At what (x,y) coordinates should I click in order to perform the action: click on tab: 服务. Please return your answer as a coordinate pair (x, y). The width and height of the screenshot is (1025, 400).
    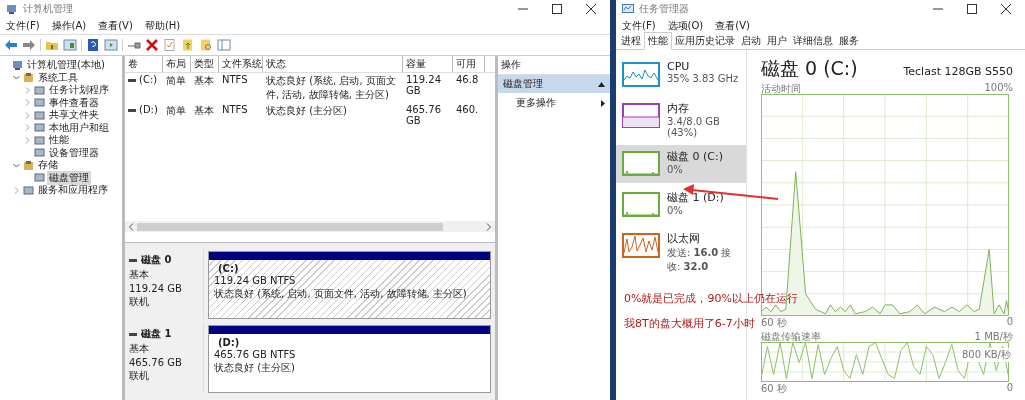
    Looking at the image, I should click on (849, 41).